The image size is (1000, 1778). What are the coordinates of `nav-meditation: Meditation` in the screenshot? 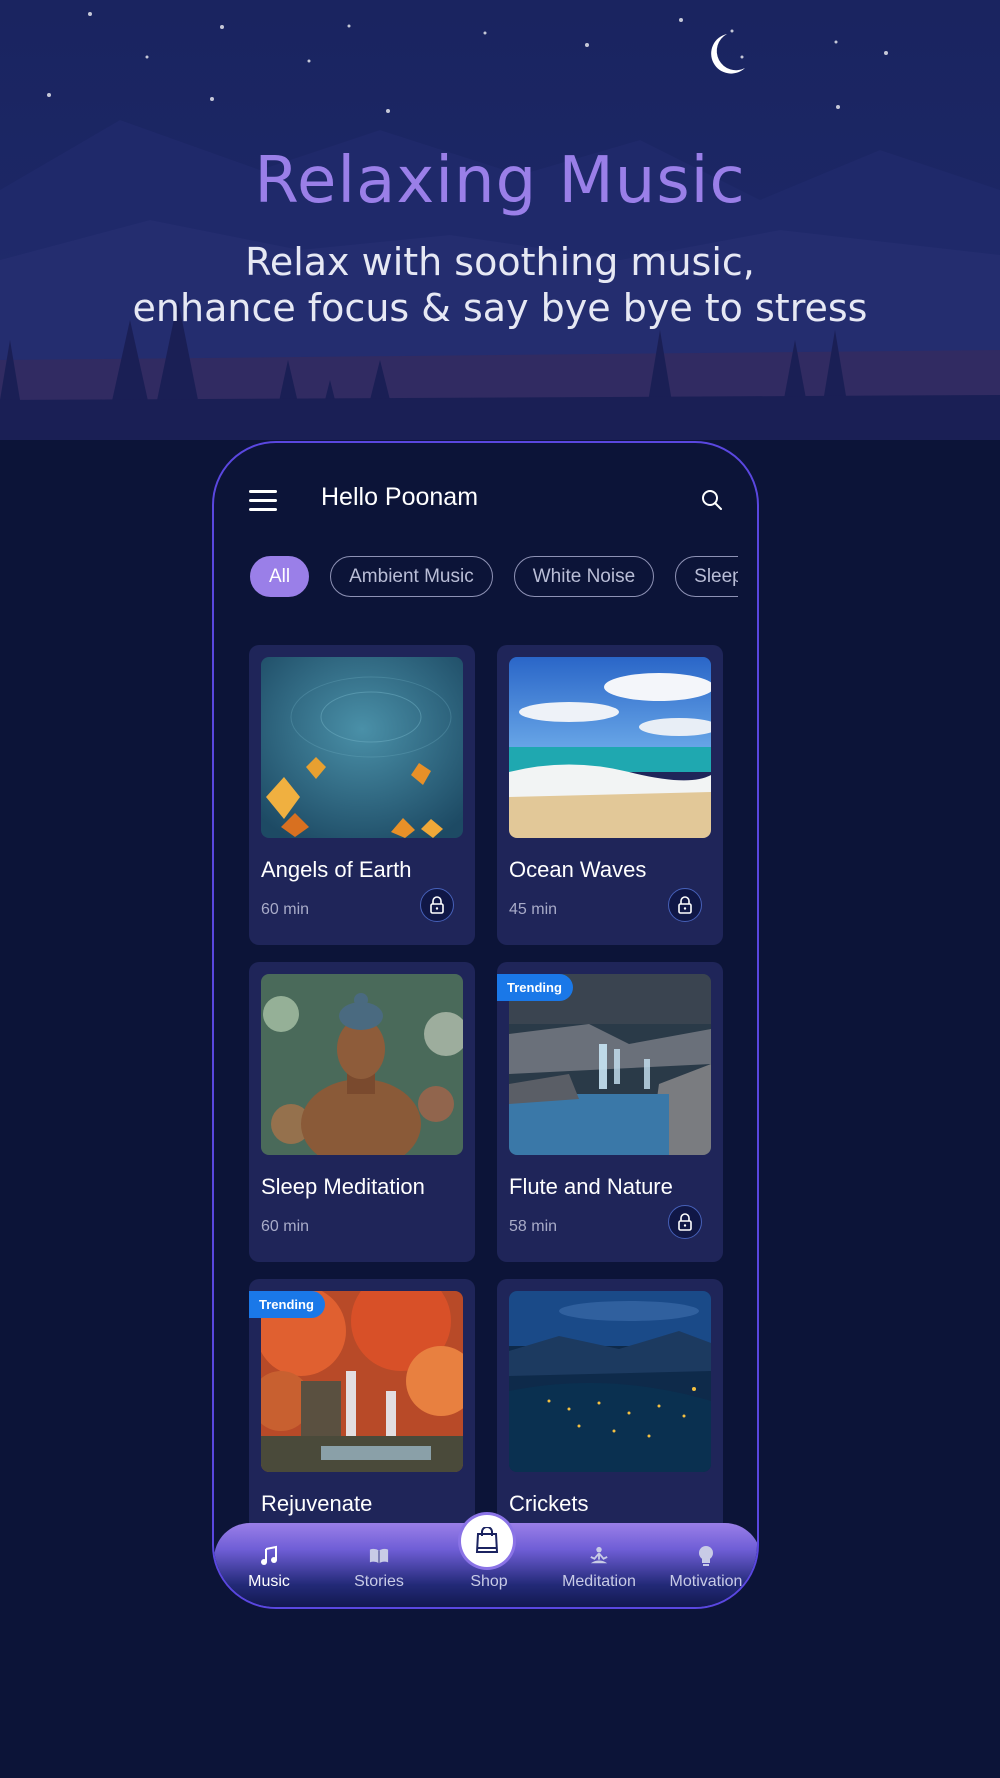 It's located at (599, 1565).